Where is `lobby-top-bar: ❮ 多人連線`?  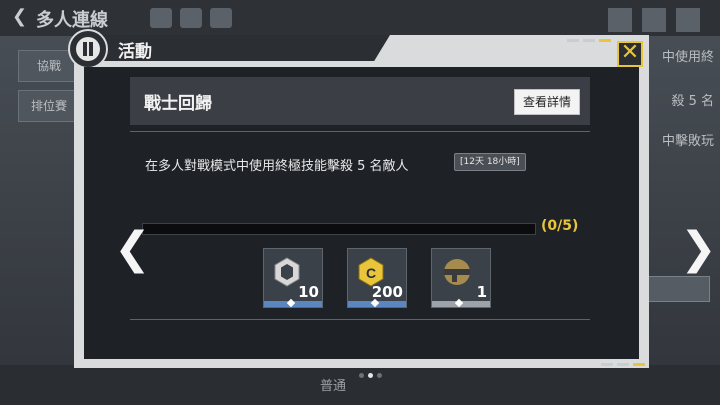 lobby-top-bar: ❮ 多人連線 is located at coordinates (360, 18).